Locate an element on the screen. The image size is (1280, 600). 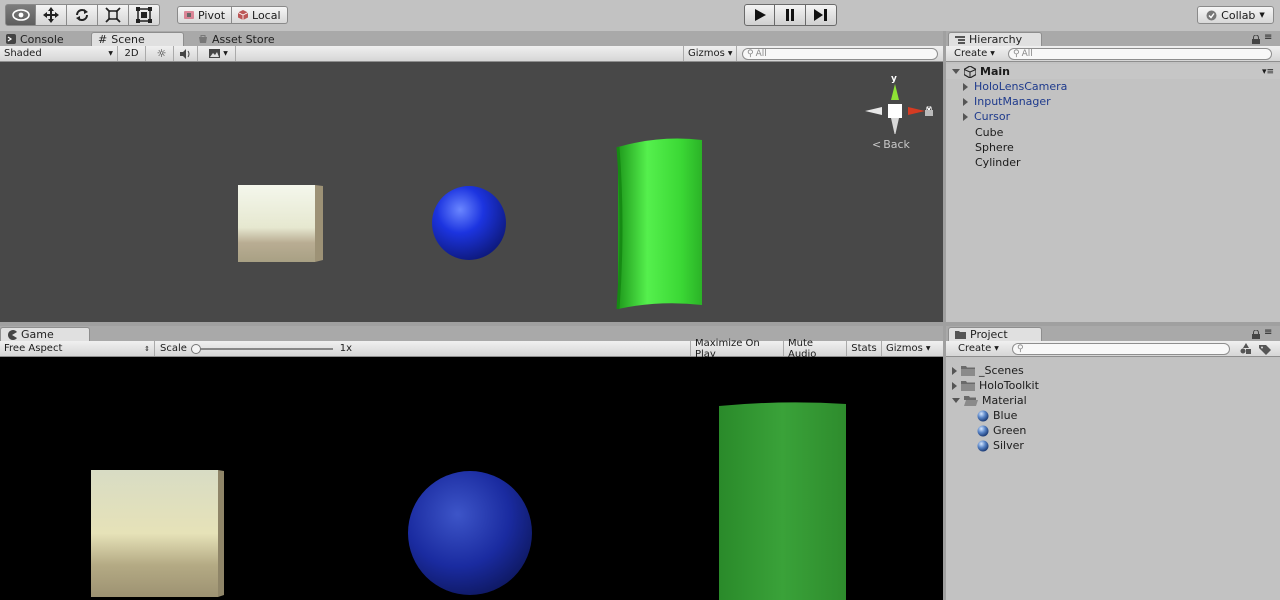
playback-controls is located at coordinates (790, 15).